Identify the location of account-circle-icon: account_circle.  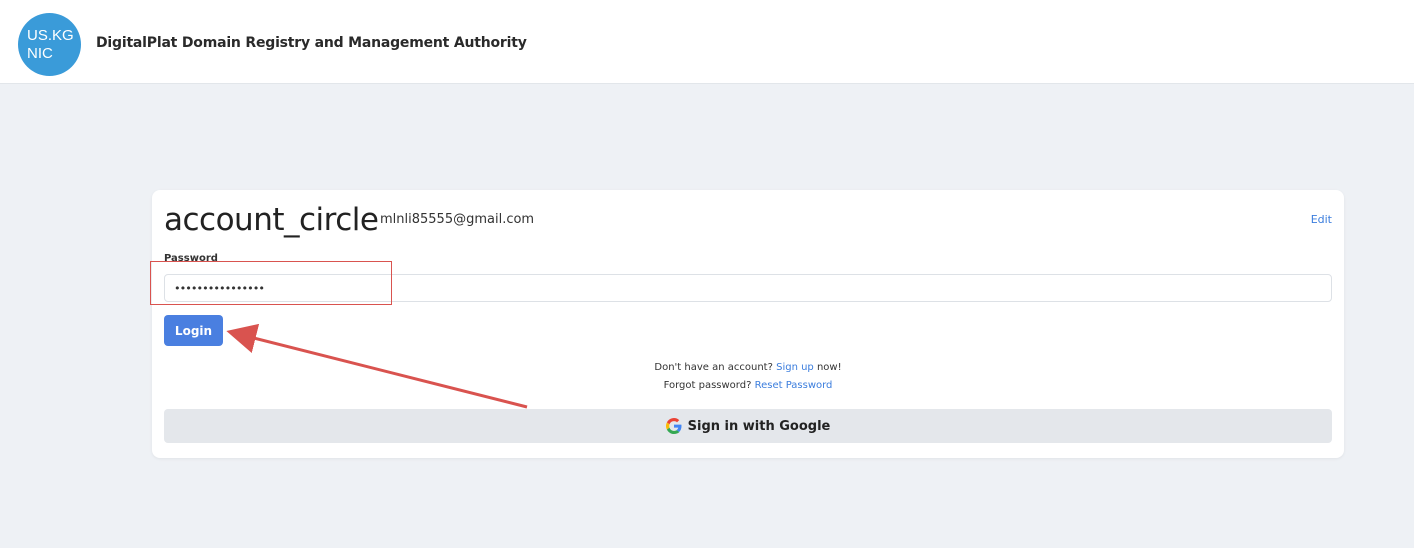
(271, 220).